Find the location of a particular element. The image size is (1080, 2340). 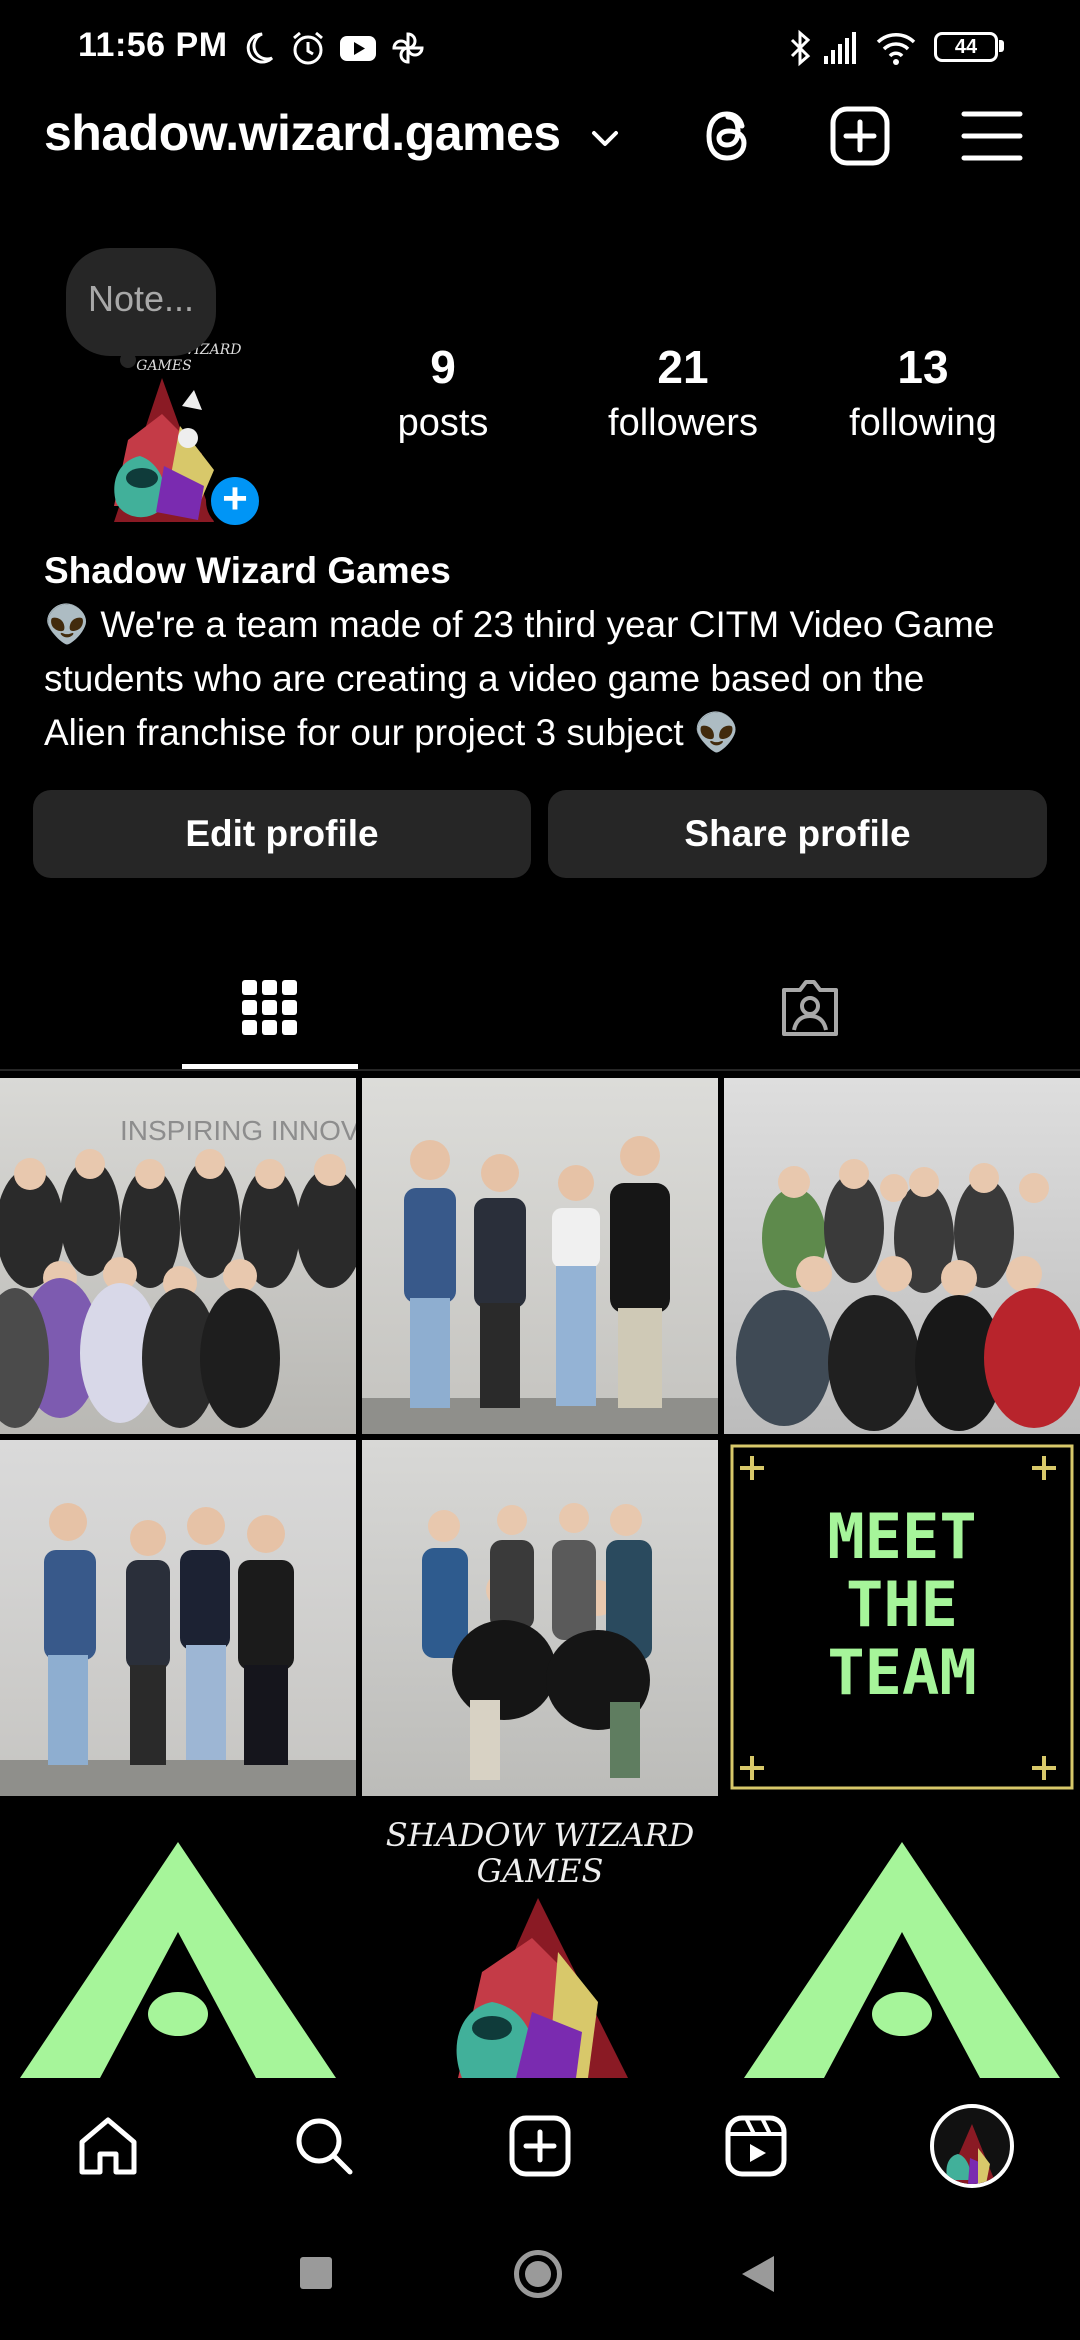

search-icon is located at coordinates (324, 2146).